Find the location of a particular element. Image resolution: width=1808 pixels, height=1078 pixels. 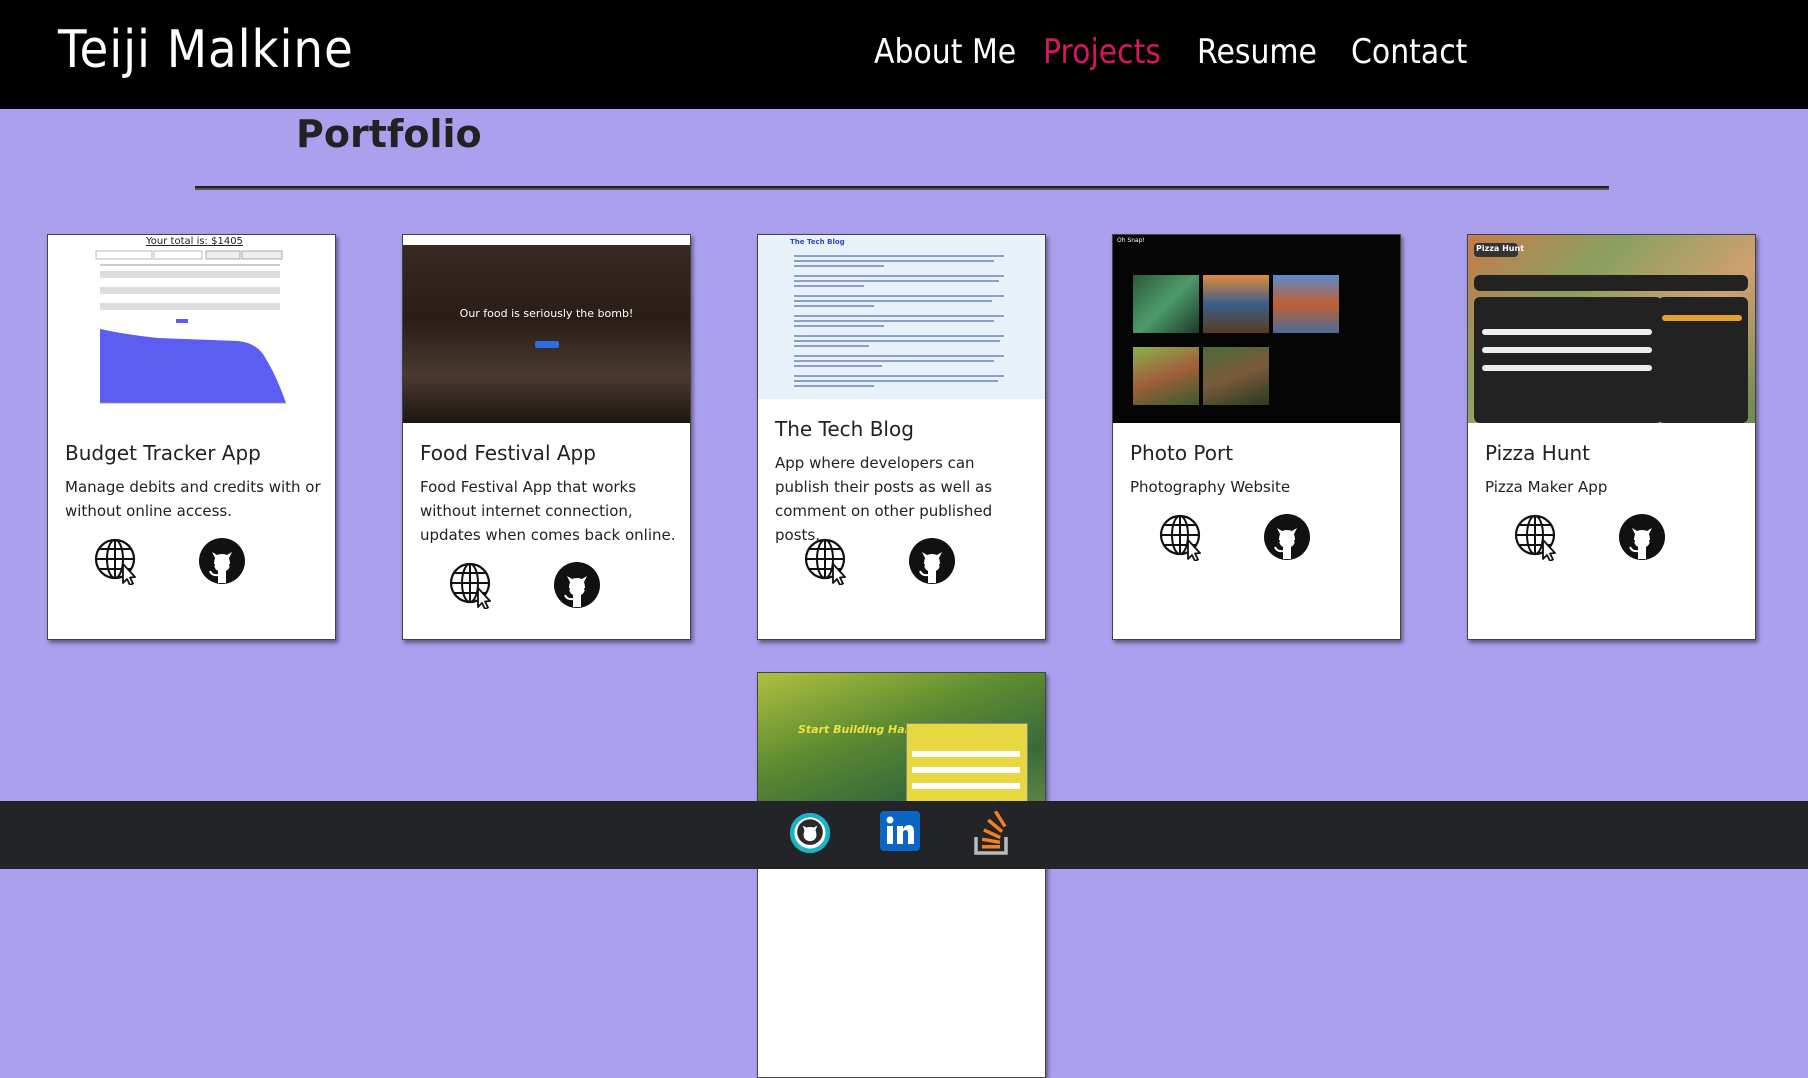

nav-about-me: About Me is located at coordinates (945, 52).